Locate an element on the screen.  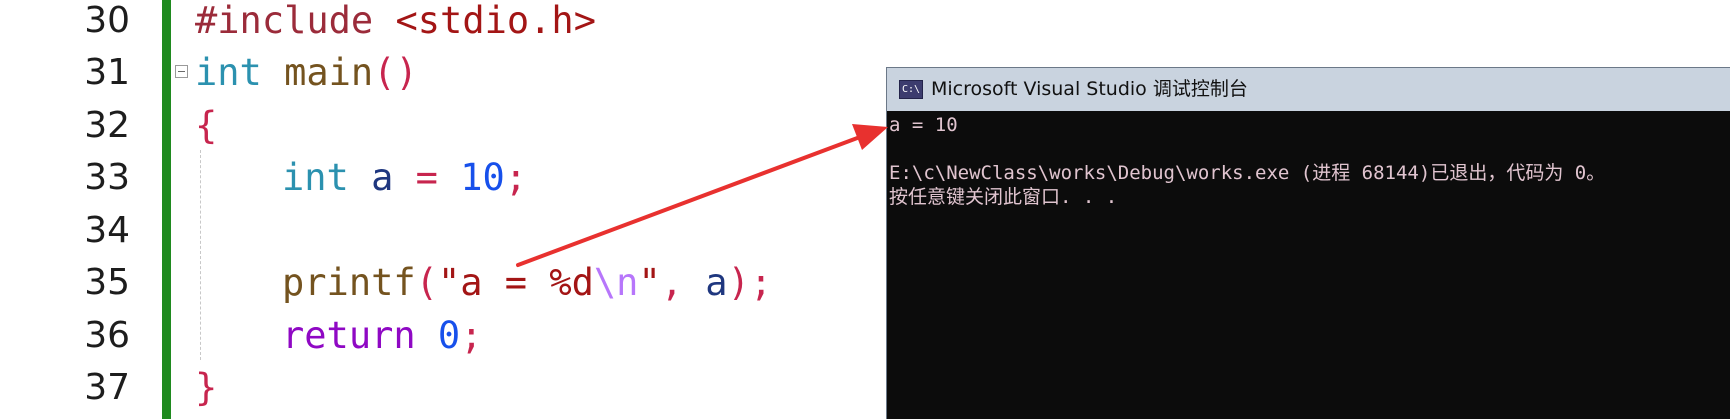
function-call: printf is located at coordinates (349, 282).